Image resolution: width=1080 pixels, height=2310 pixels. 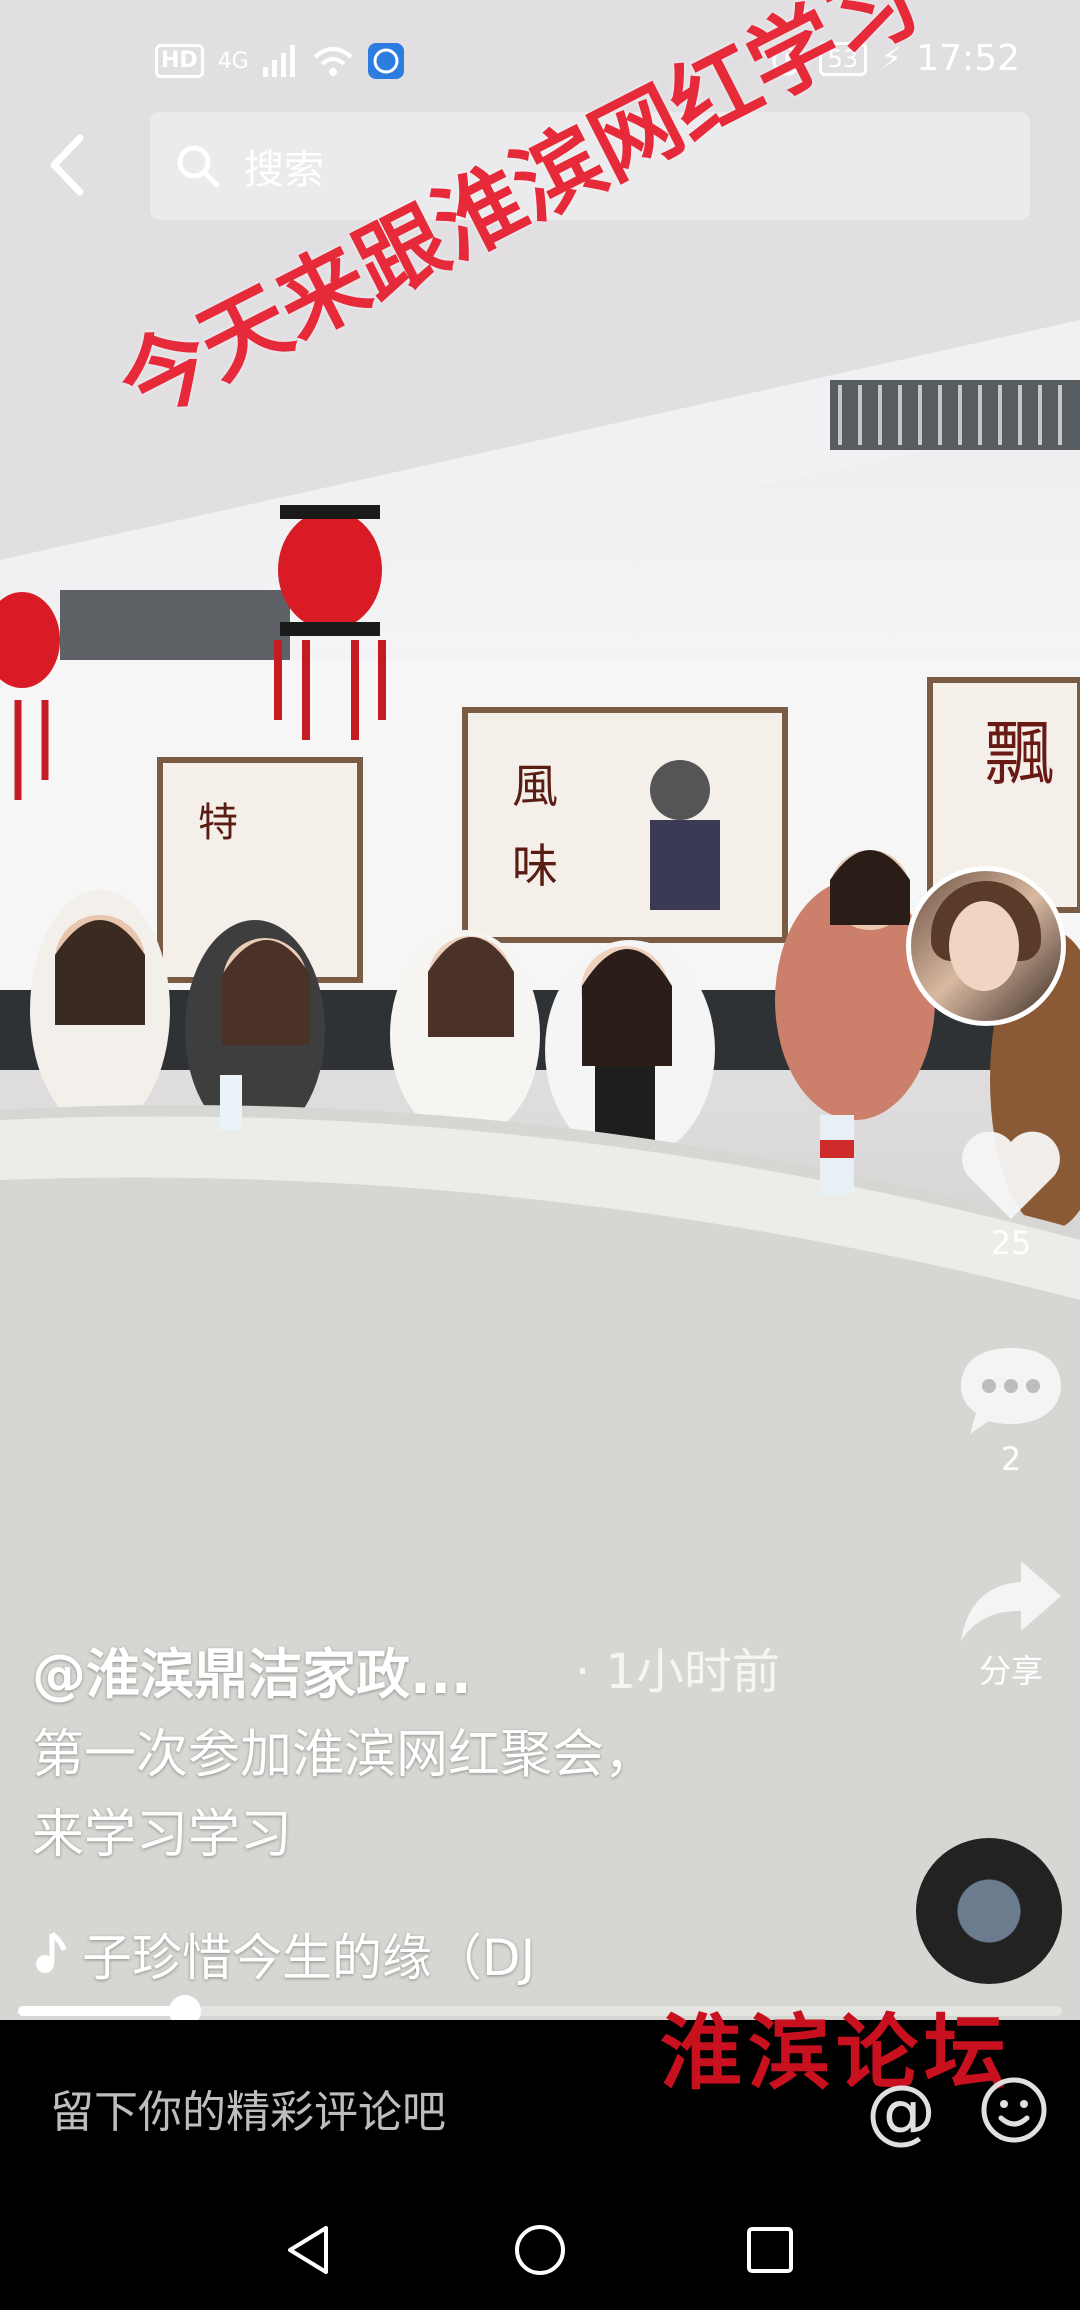 I want to click on nav-back-icon, so click(x=310, y=2250).